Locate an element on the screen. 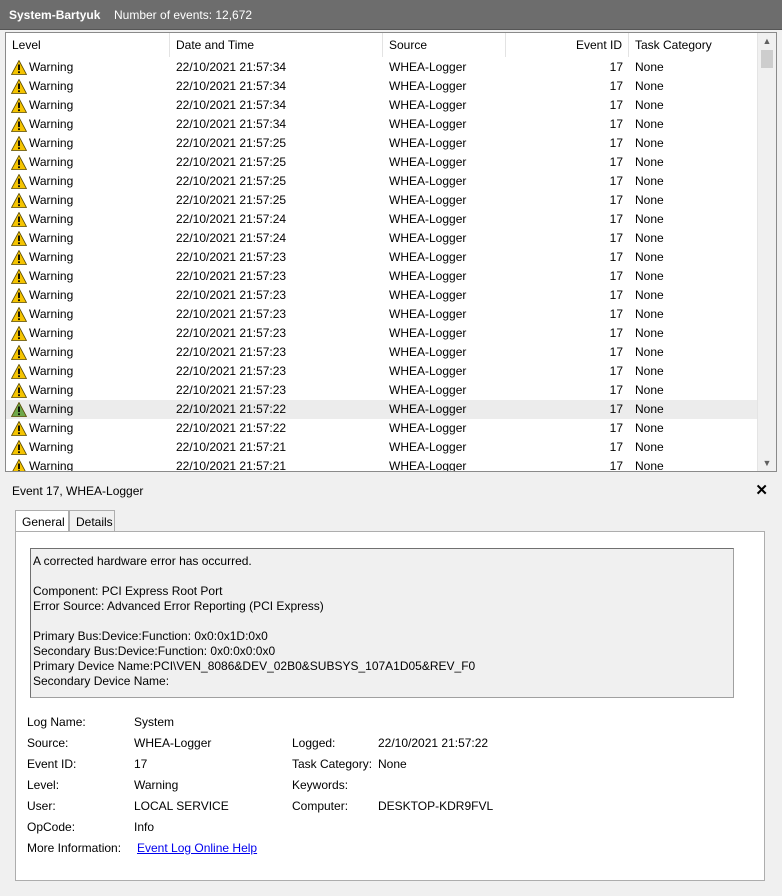 Image resolution: width=782 pixels, height=896 pixels. column-header-source: Source is located at coordinates (444, 45).